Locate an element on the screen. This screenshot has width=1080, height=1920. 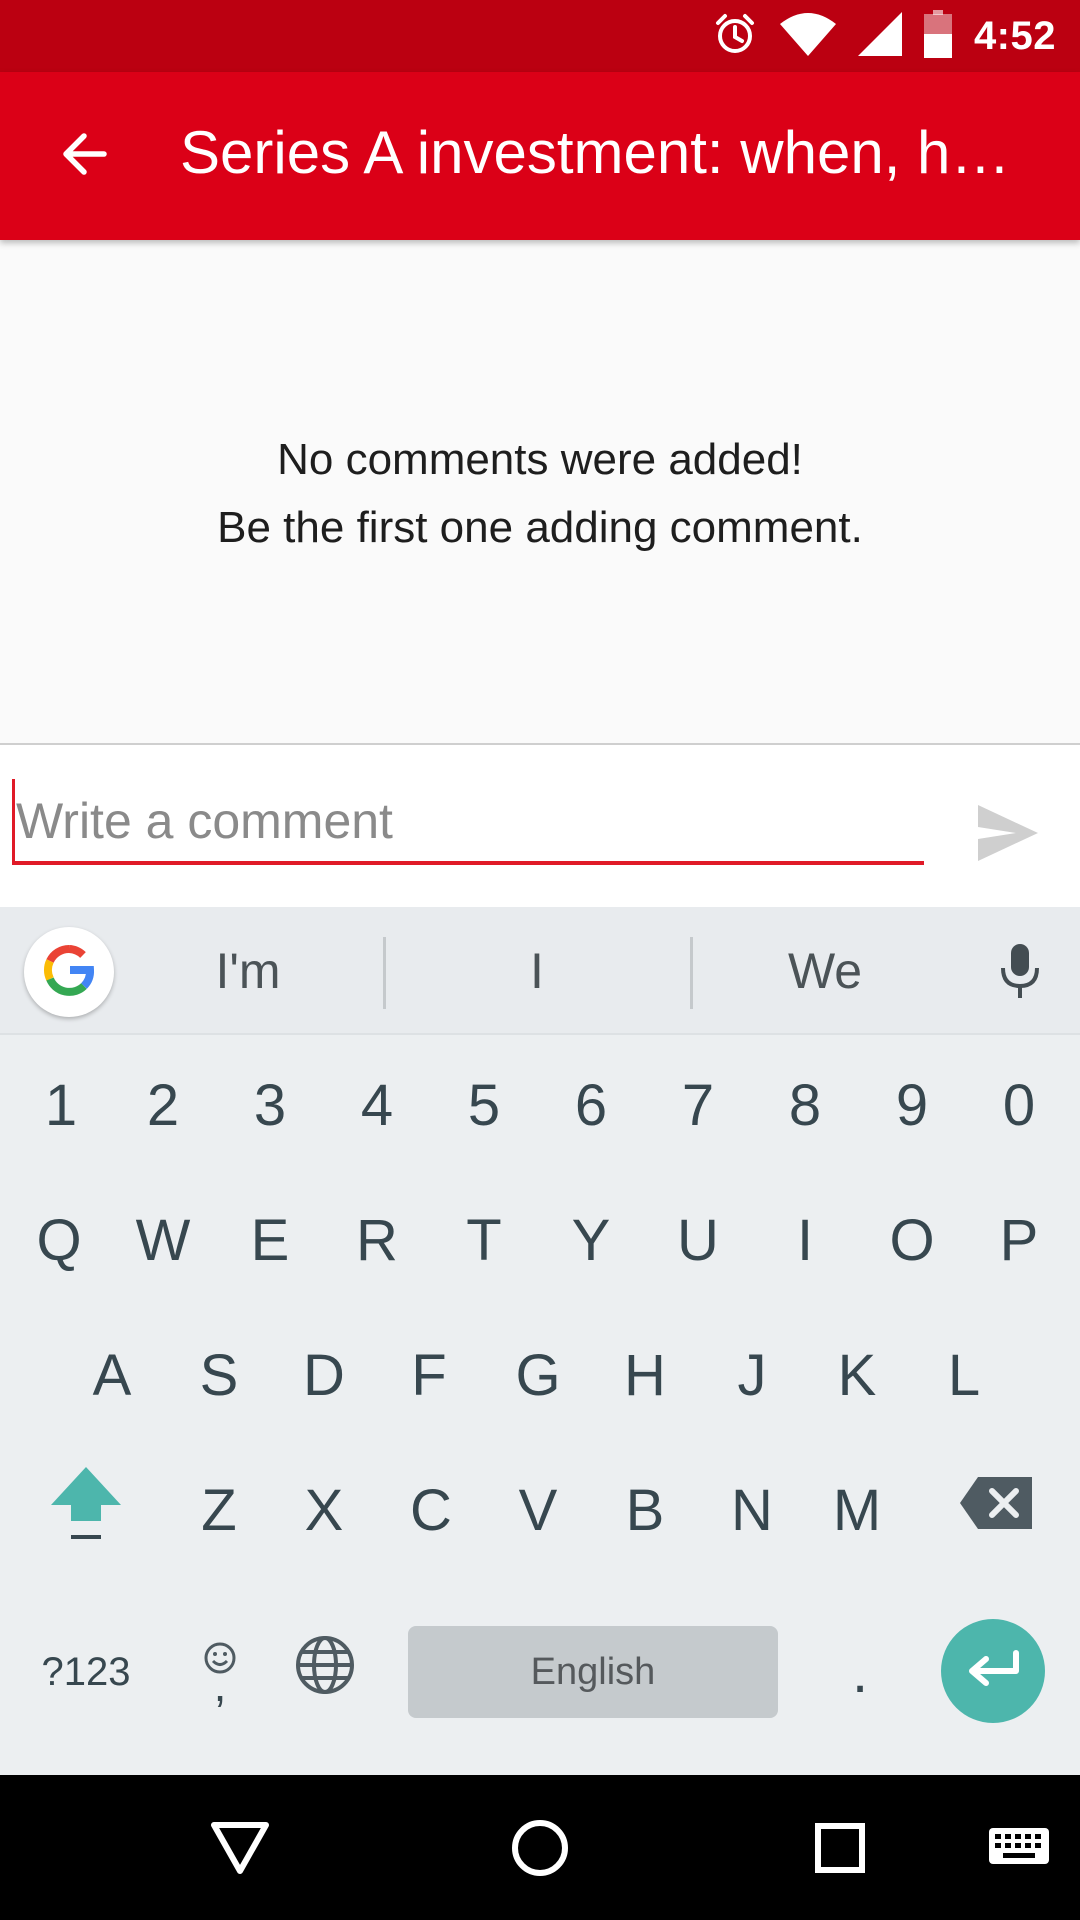
key-l: L is located at coordinates (964, 1375).